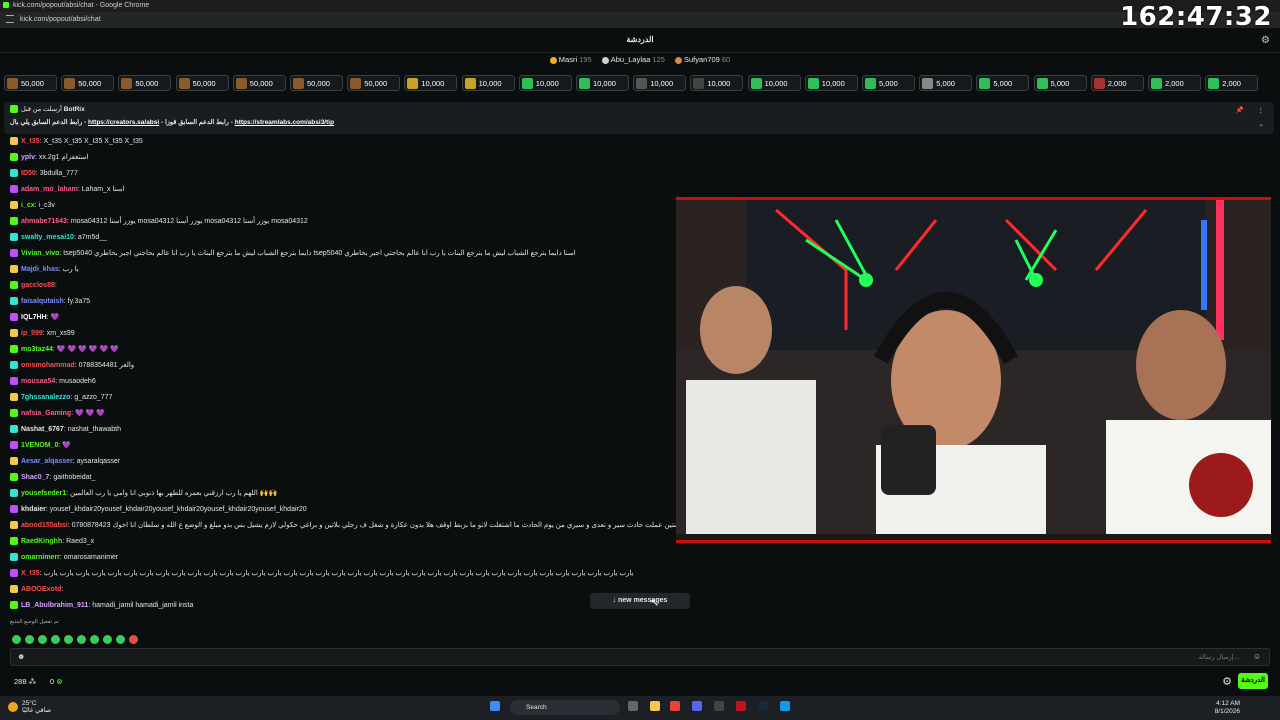 Image resolution: width=1280 pixels, height=720 pixels. Describe the element at coordinates (1261, 124) in the screenshot. I see `chevron-down-icon: ⌄` at that location.